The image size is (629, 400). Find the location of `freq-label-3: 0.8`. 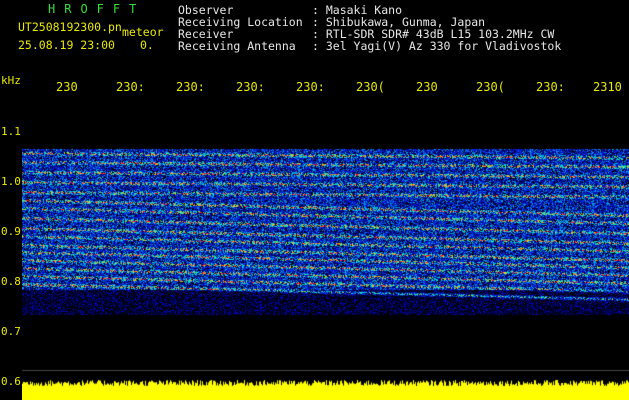

freq-label-3: 0.8 is located at coordinates (11, 281).